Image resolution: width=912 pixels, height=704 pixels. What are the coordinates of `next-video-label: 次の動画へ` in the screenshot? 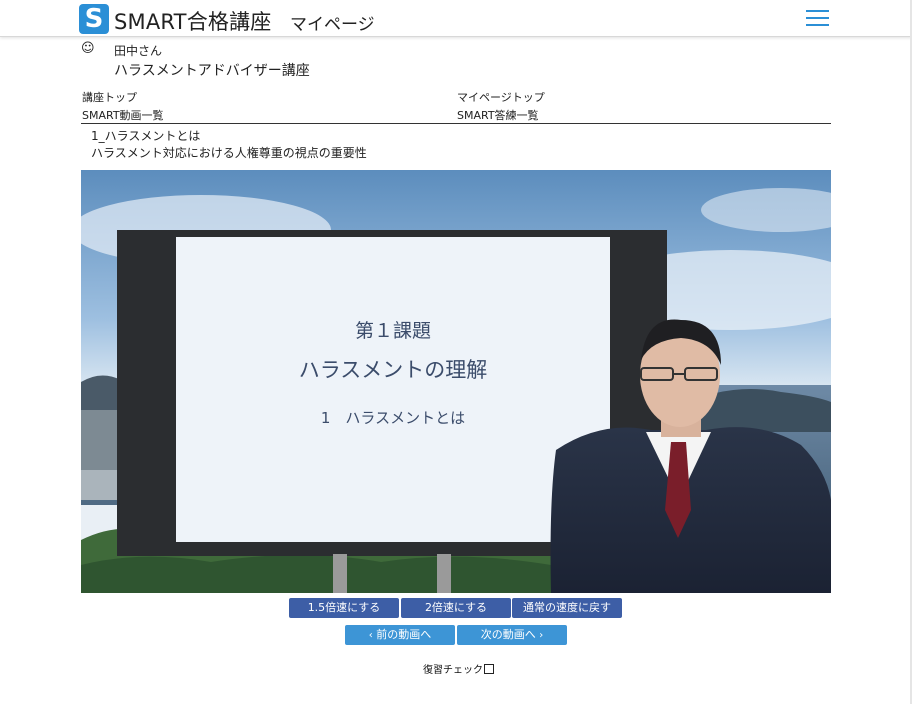 It's located at (508, 634).